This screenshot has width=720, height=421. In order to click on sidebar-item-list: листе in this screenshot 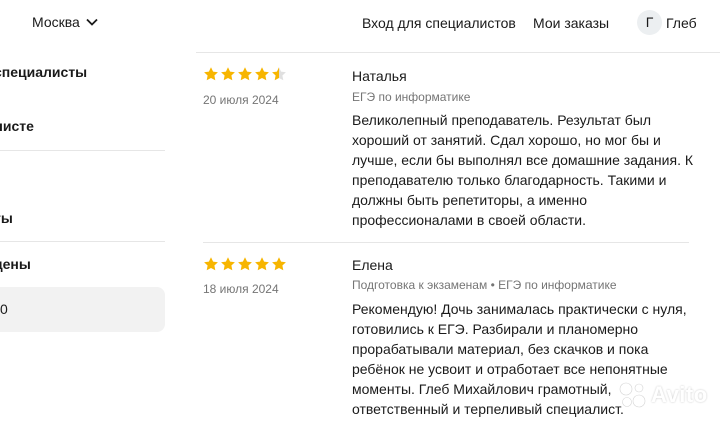, I will do `click(17, 126)`.